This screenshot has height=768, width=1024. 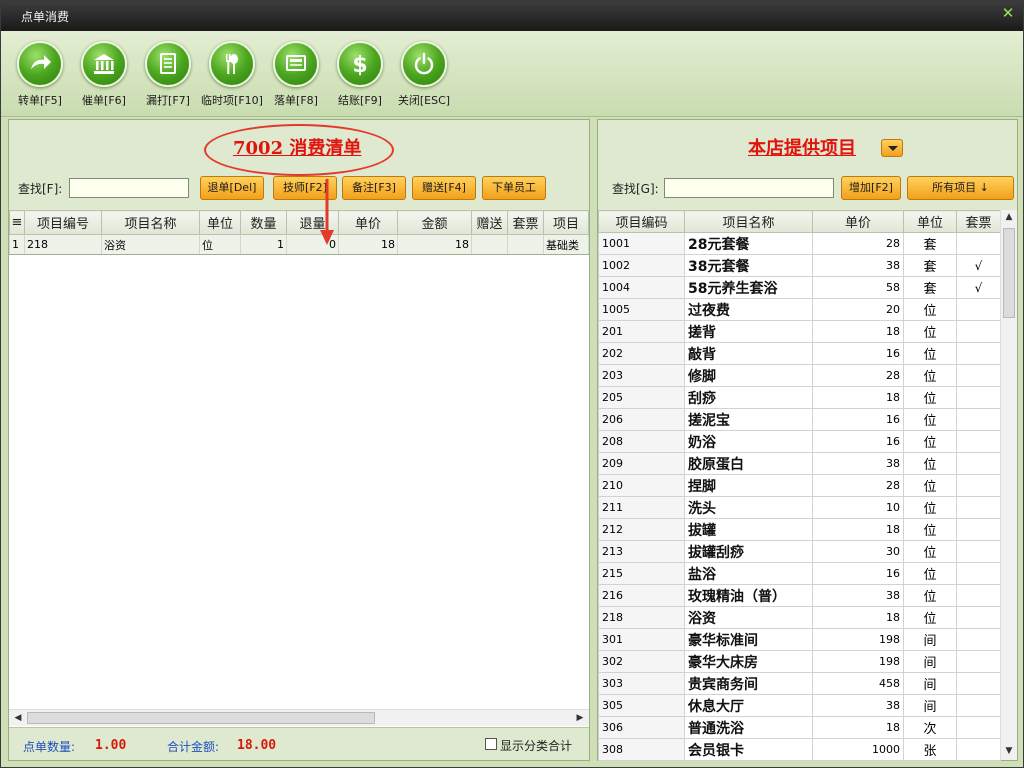 What do you see at coordinates (799, 529) in the screenshot?
I see `table-row: 212 拔罐 18 位` at bounding box center [799, 529].